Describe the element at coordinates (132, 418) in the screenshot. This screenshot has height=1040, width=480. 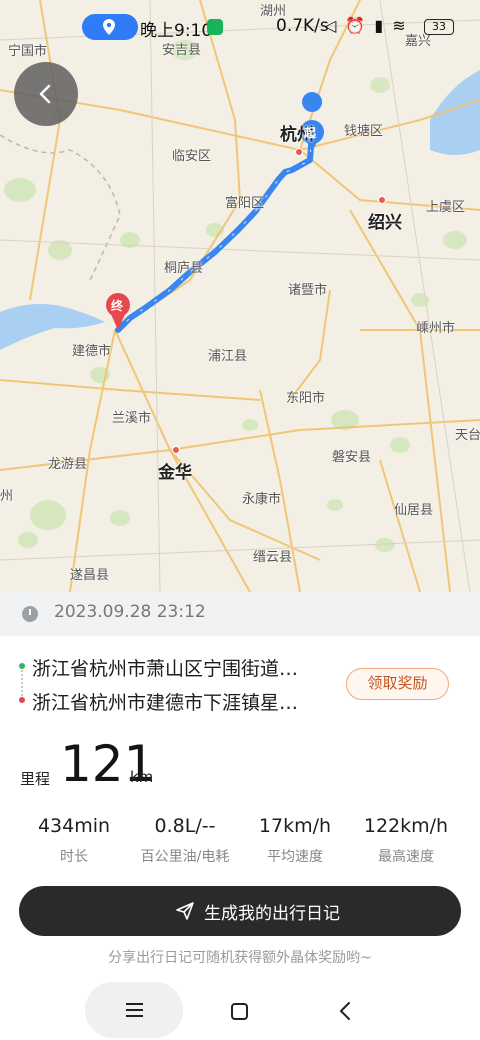
I see `map-label-lanxi: 兰溪市` at that location.